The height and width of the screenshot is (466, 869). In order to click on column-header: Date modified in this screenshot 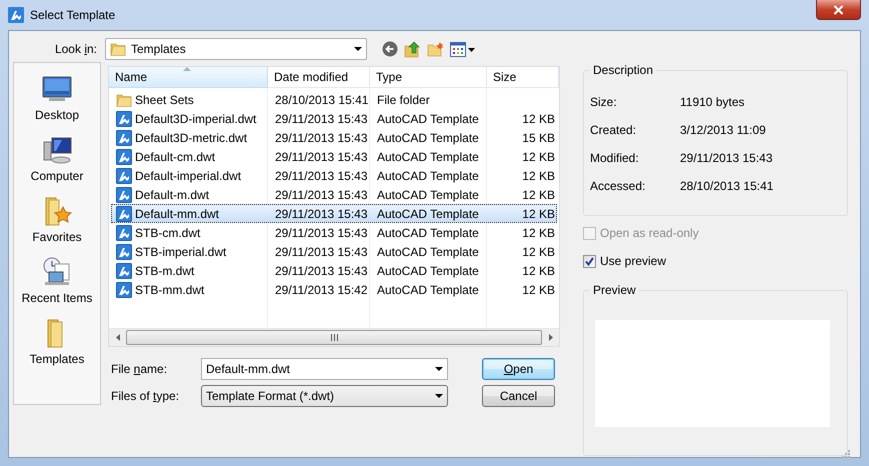, I will do `click(319, 77)`.